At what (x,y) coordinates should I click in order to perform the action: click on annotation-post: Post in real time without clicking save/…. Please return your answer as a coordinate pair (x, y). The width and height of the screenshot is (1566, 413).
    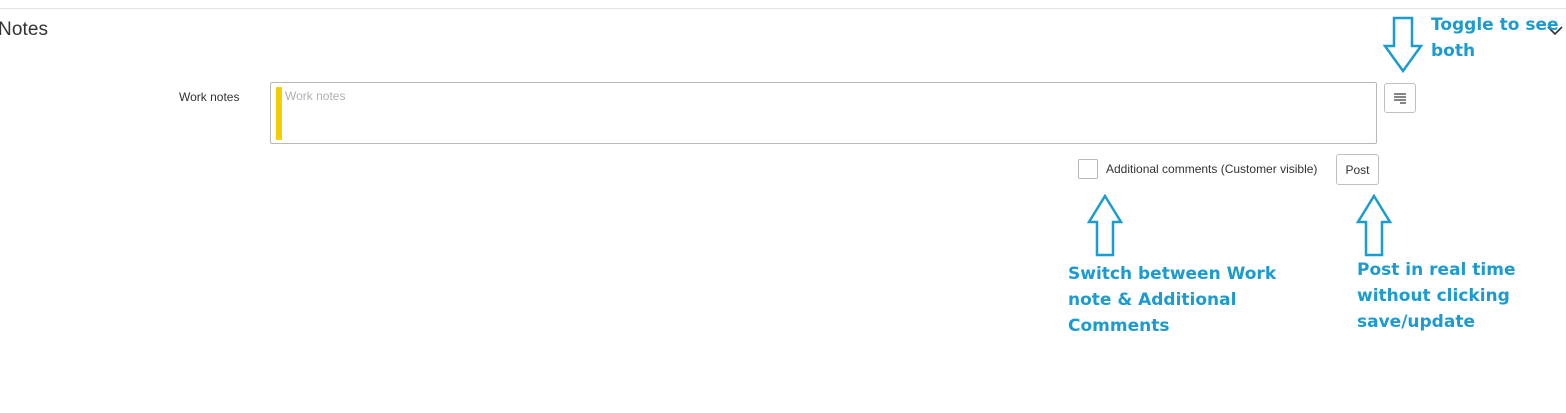
    Looking at the image, I should click on (1436, 296).